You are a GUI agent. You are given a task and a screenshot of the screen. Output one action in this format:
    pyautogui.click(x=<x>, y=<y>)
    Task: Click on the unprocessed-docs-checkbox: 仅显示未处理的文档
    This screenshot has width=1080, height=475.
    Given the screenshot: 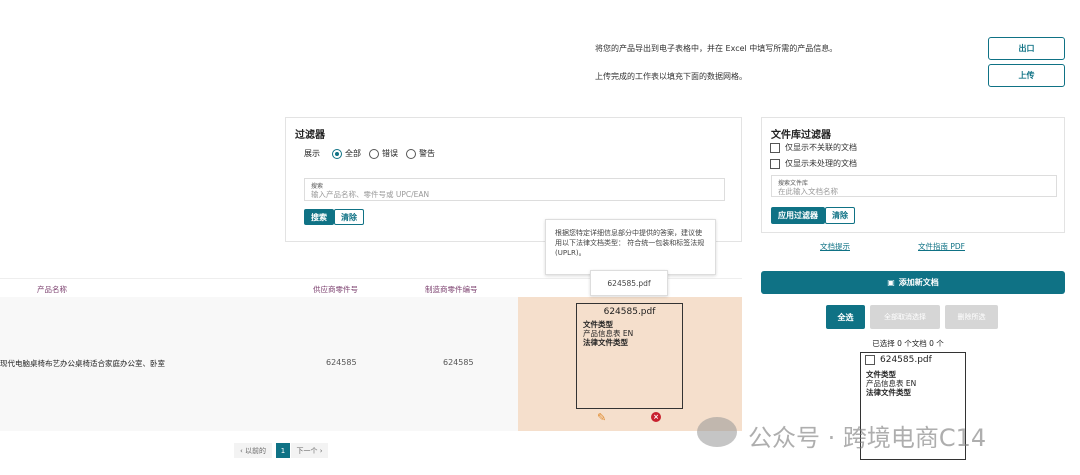 What is the action you would take?
    pyautogui.click(x=813, y=163)
    